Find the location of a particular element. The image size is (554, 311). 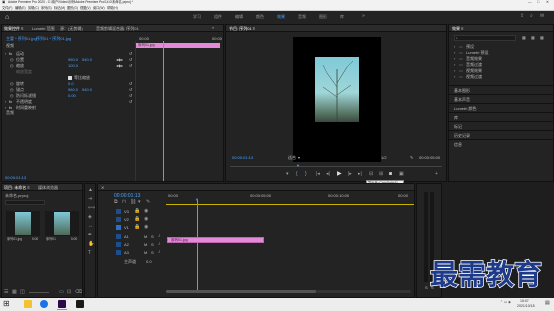

menu-item-sequence: 序列(S) is located at coordinates (46, 8).